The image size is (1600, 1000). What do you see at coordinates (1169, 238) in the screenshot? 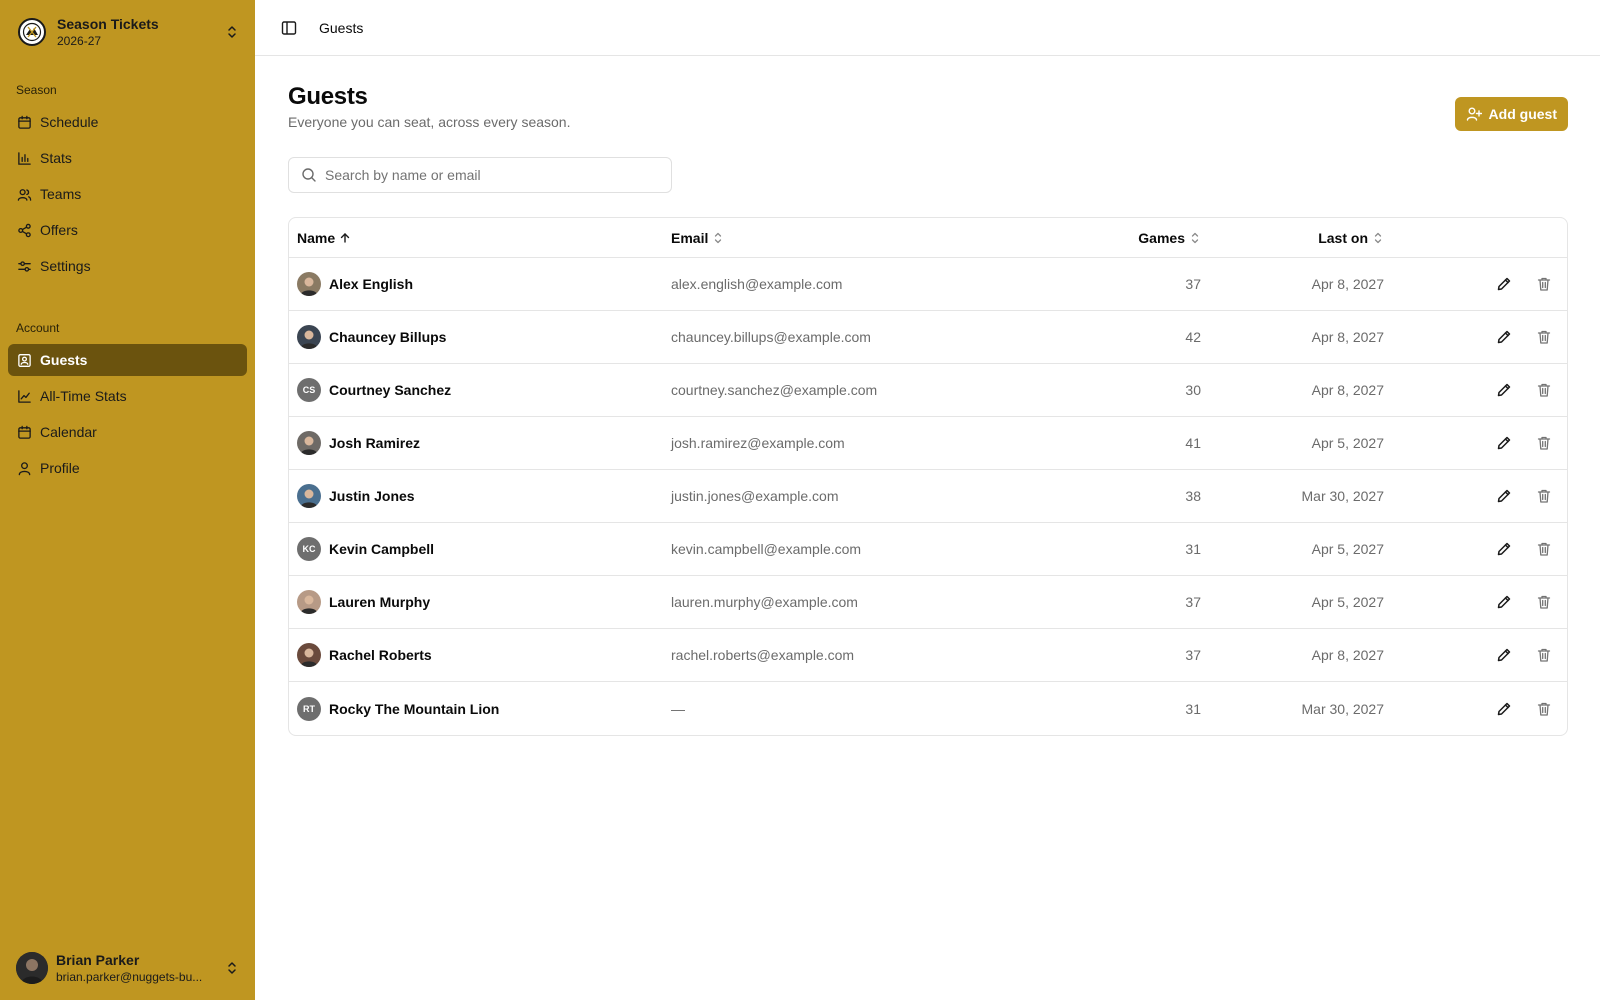
I see `sort-by-games: Games` at bounding box center [1169, 238].